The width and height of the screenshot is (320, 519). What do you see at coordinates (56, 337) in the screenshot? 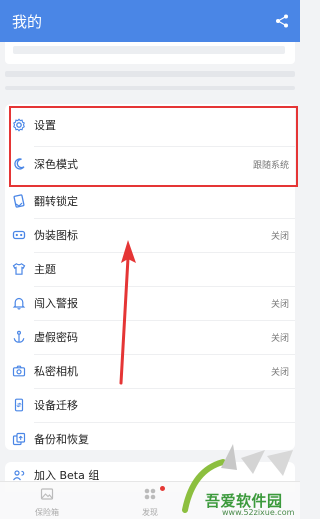
I see `row-label: 虚假密码` at bounding box center [56, 337].